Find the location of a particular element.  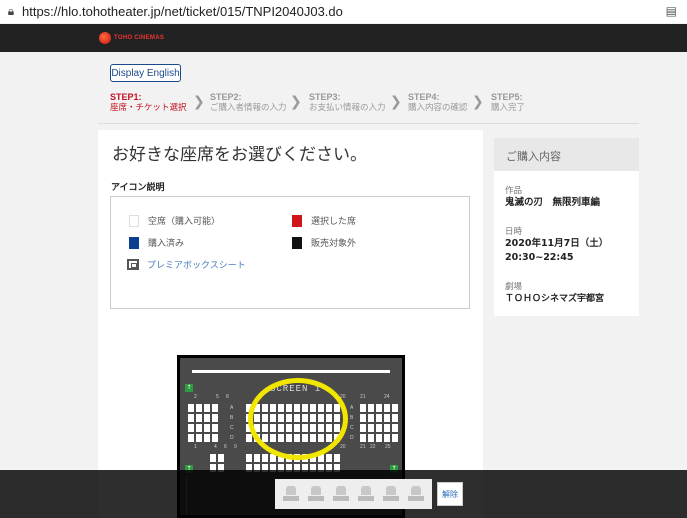

step-number: STEP2: is located at coordinates (226, 97).